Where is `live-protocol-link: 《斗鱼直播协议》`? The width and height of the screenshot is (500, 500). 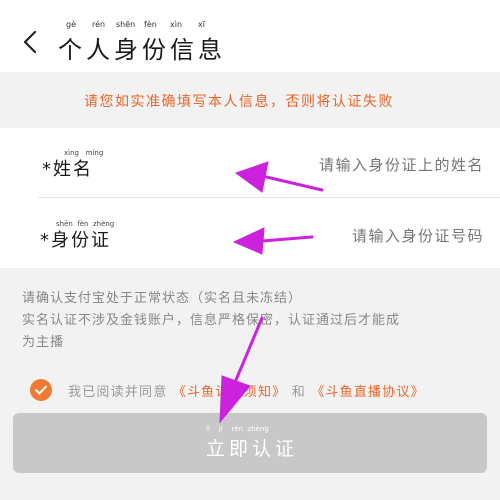
live-protocol-link: 《斗鱼直播协议》 is located at coordinates (368, 392).